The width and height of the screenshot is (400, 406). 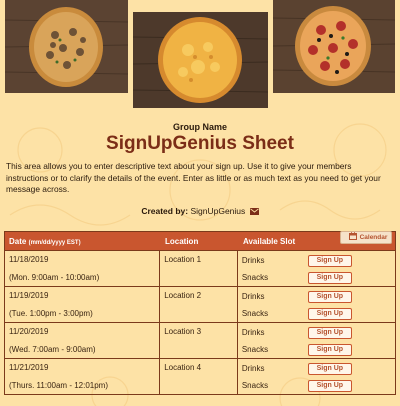 What do you see at coordinates (83, 304) in the screenshot?
I see `row-date-cell: 11/19/2019 (Tue. 1:00pm - 3:00pm)` at bounding box center [83, 304].